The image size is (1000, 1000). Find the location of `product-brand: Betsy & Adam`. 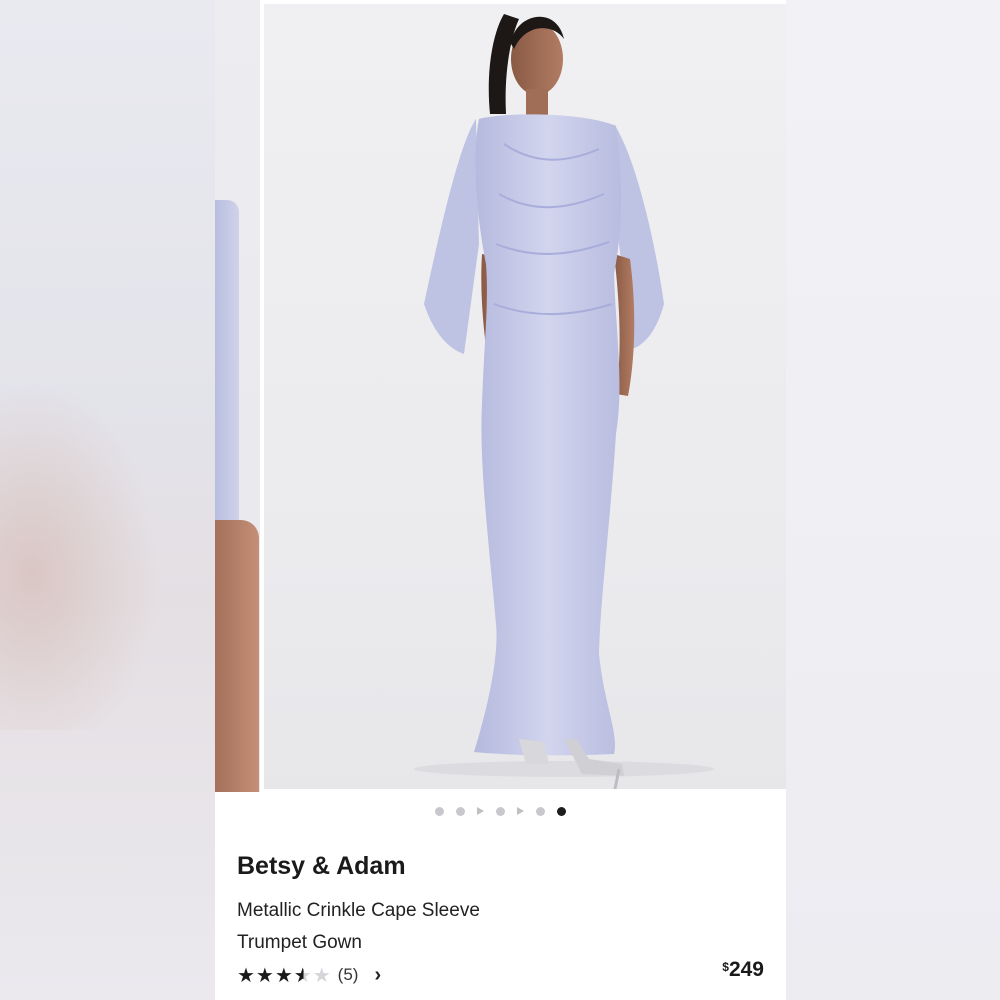

product-brand: Betsy & Adam is located at coordinates (321, 866).